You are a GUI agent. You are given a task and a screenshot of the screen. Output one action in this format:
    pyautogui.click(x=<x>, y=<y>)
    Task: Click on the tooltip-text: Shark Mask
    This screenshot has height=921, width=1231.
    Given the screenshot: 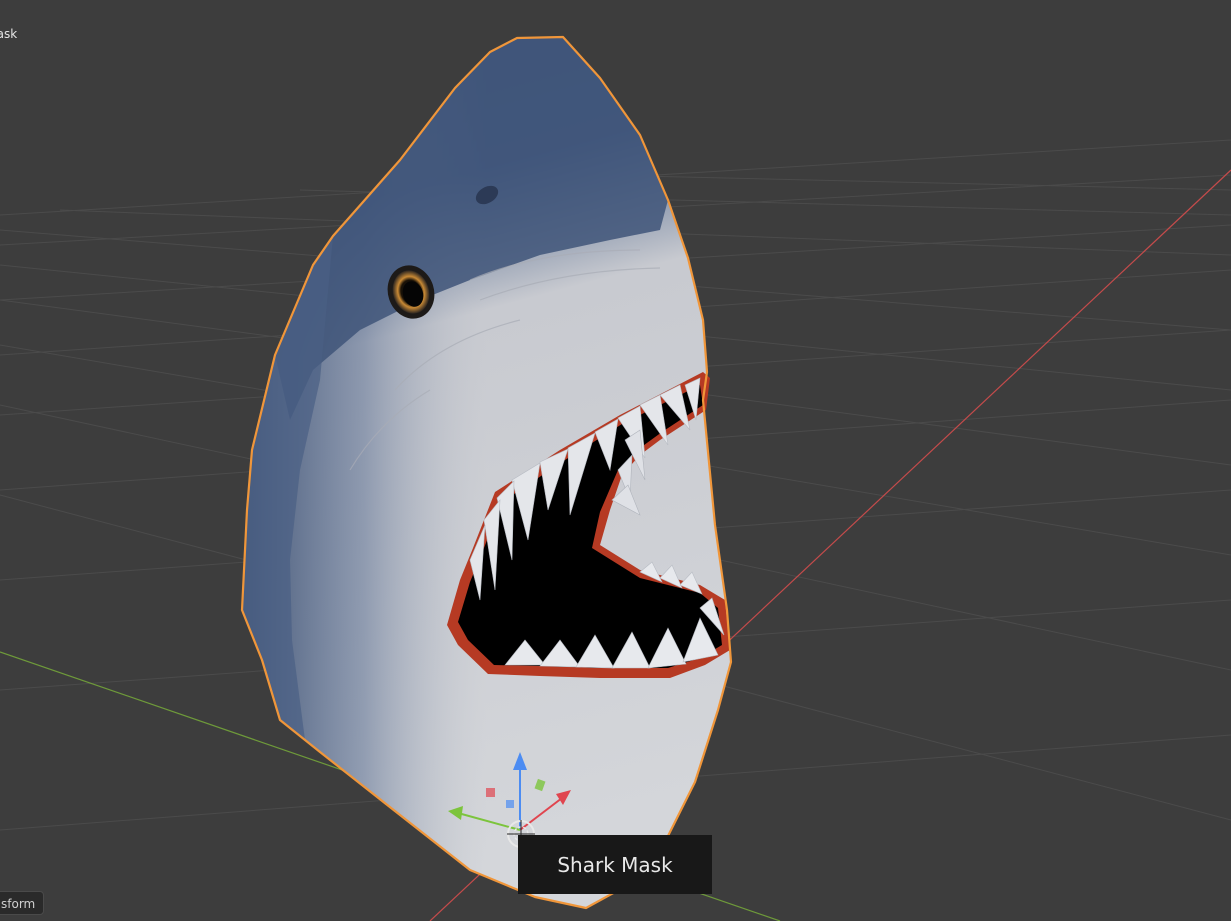 What is the action you would take?
    pyautogui.click(x=615, y=864)
    